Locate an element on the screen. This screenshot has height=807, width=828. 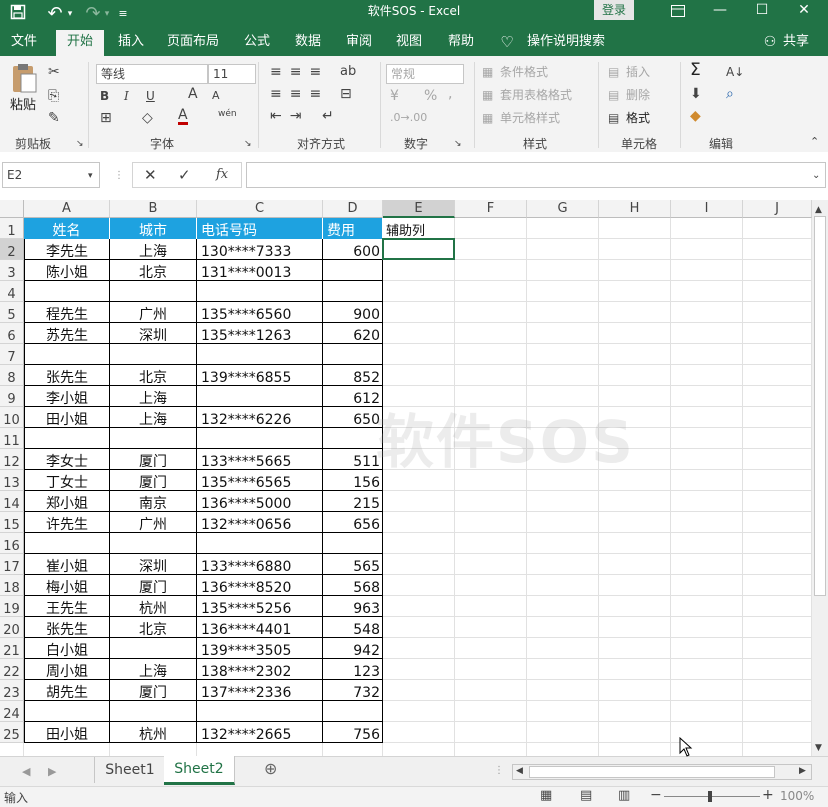
row-header: 22 is located at coordinates (12, 669).